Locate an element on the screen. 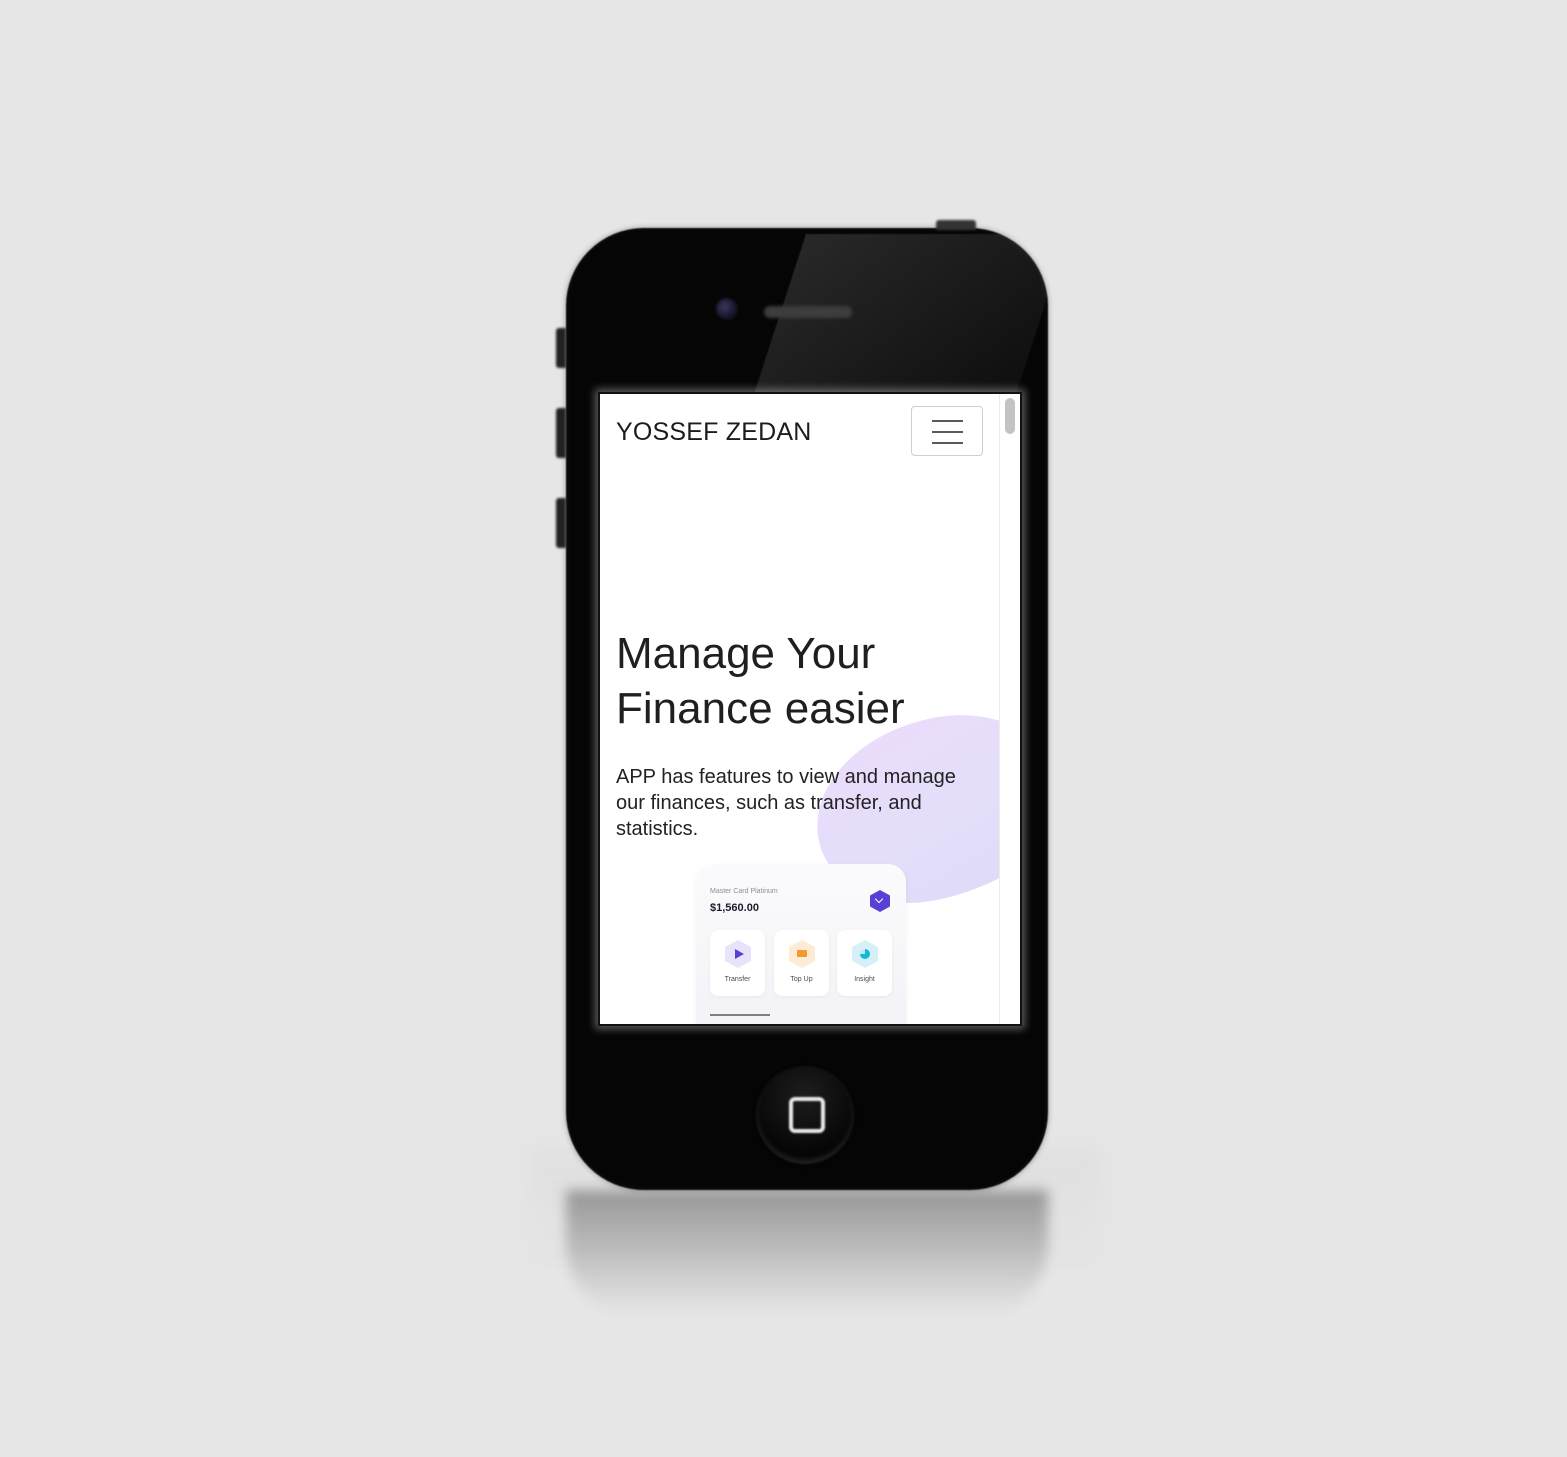 The height and width of the screenshot is (1457, 1567). home-button is located at coordinates (805, 1115).